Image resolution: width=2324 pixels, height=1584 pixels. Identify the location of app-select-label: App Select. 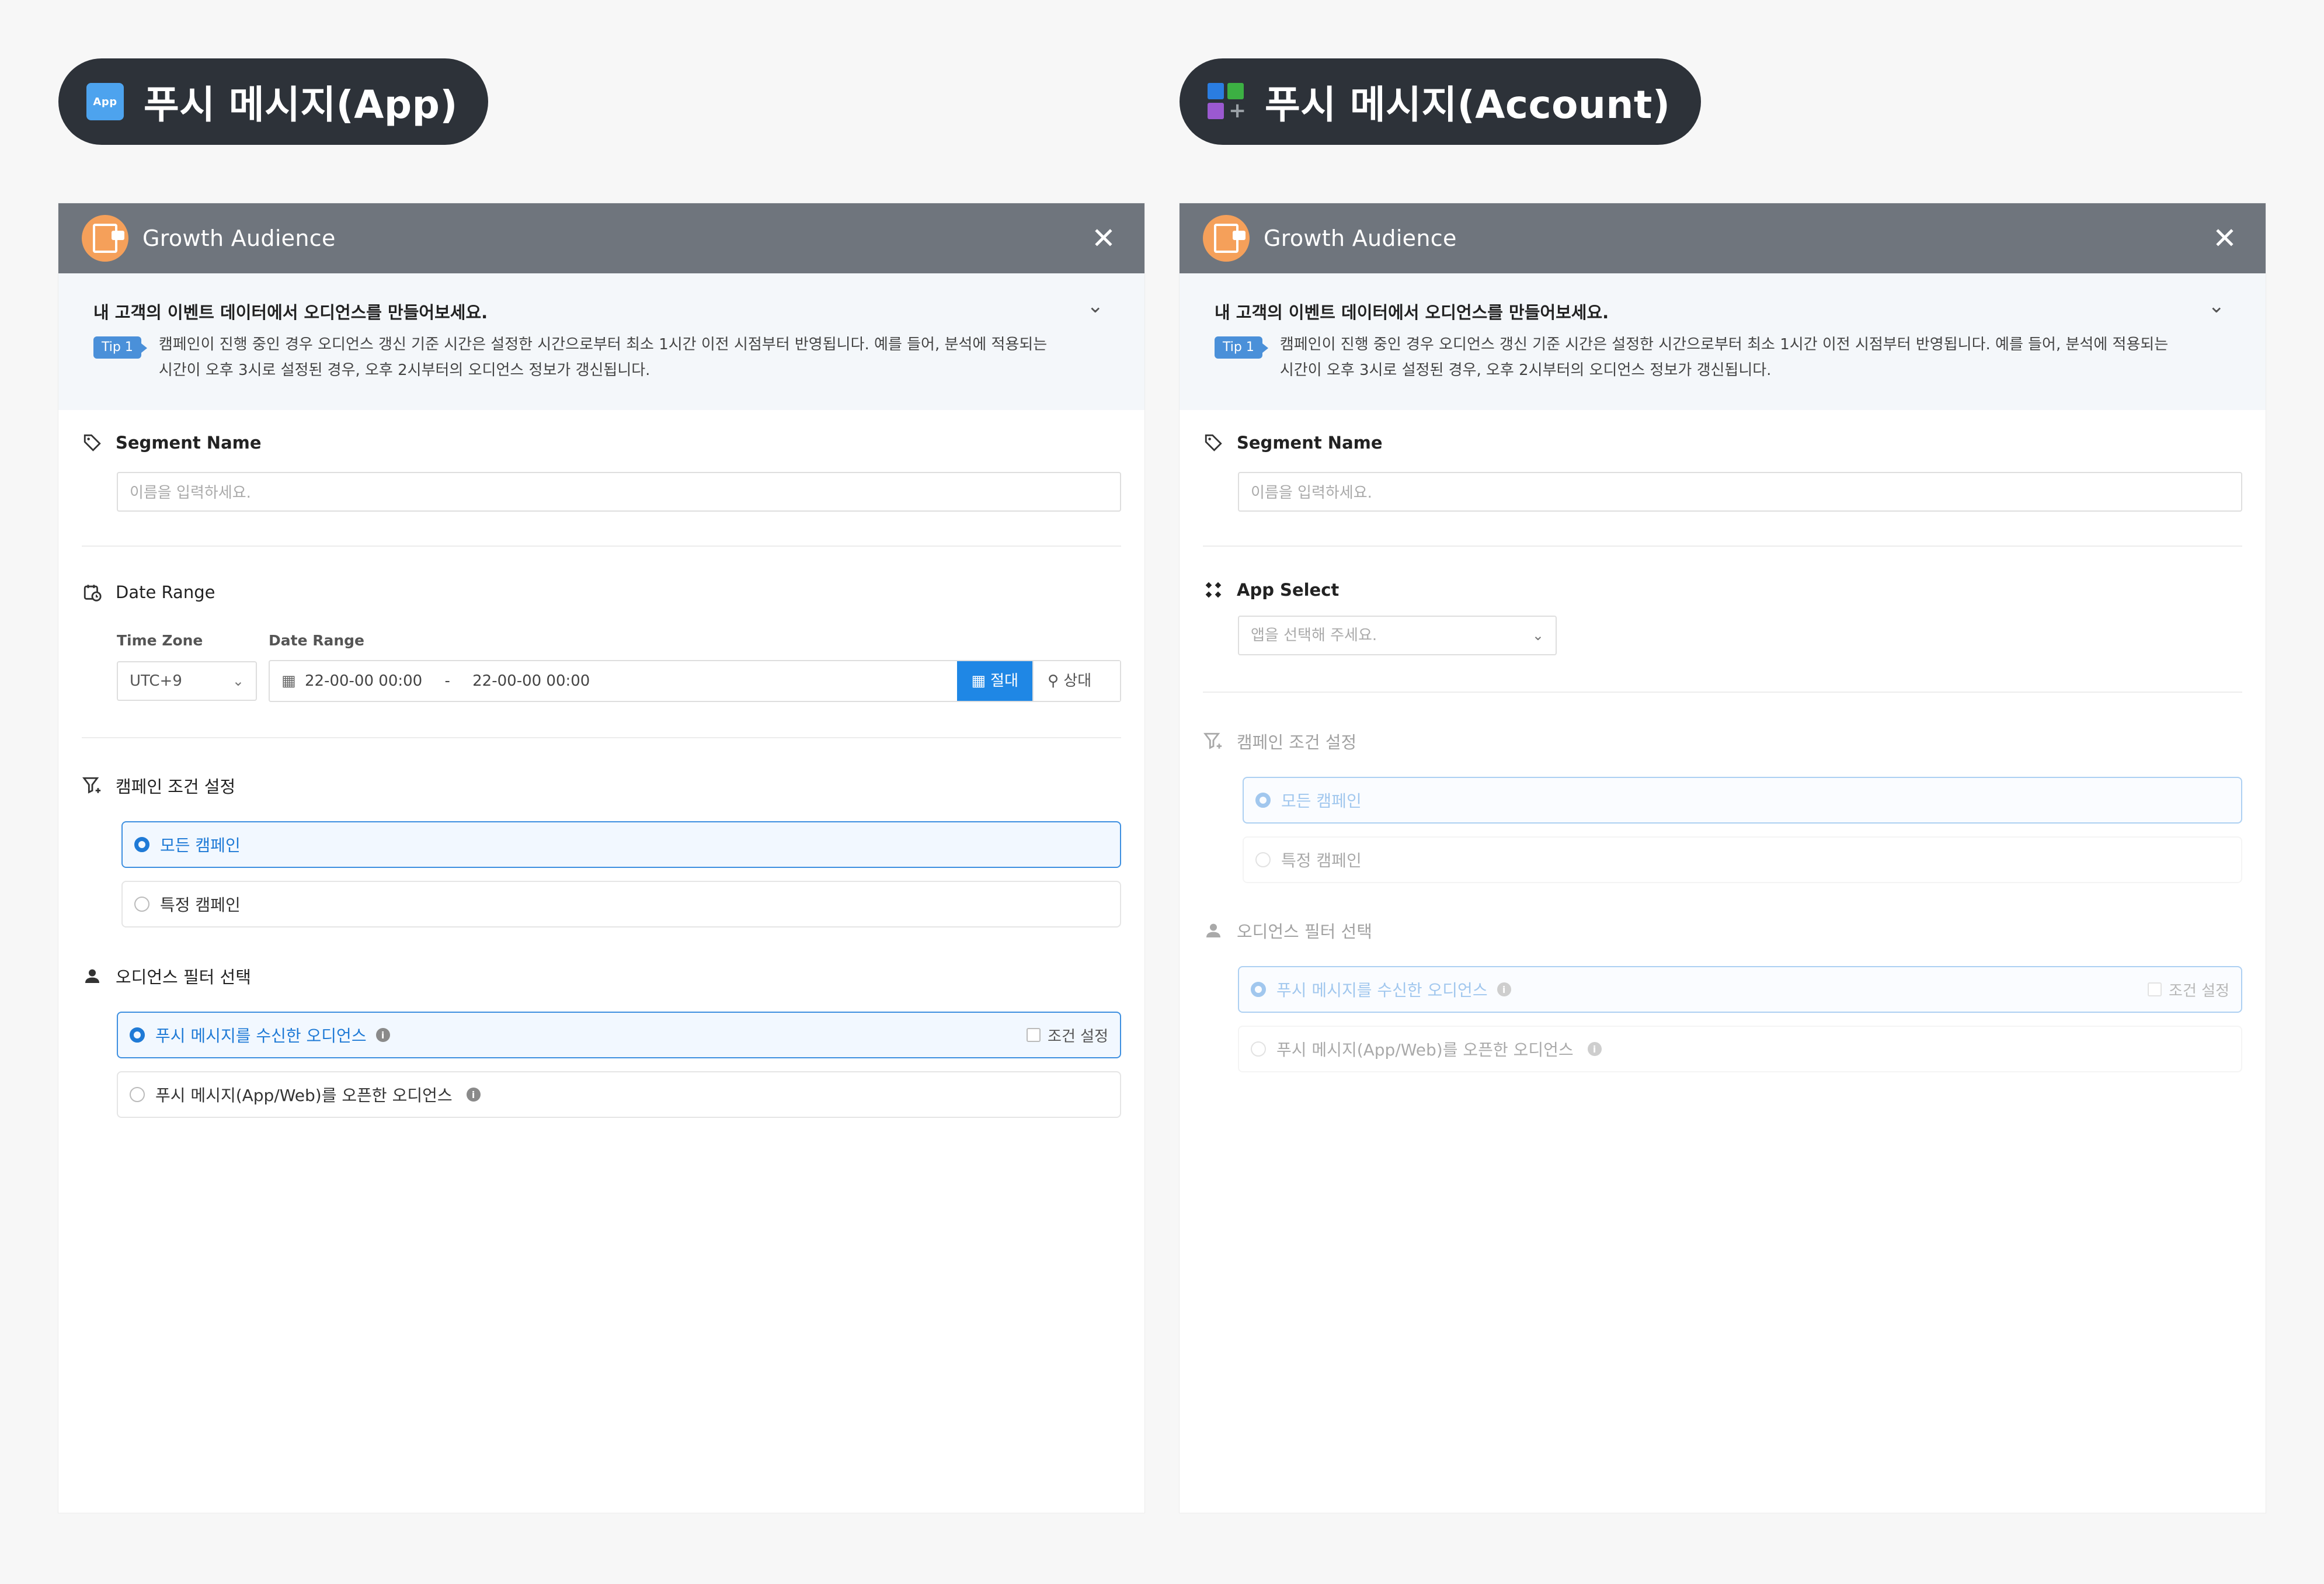
(1288, 590).